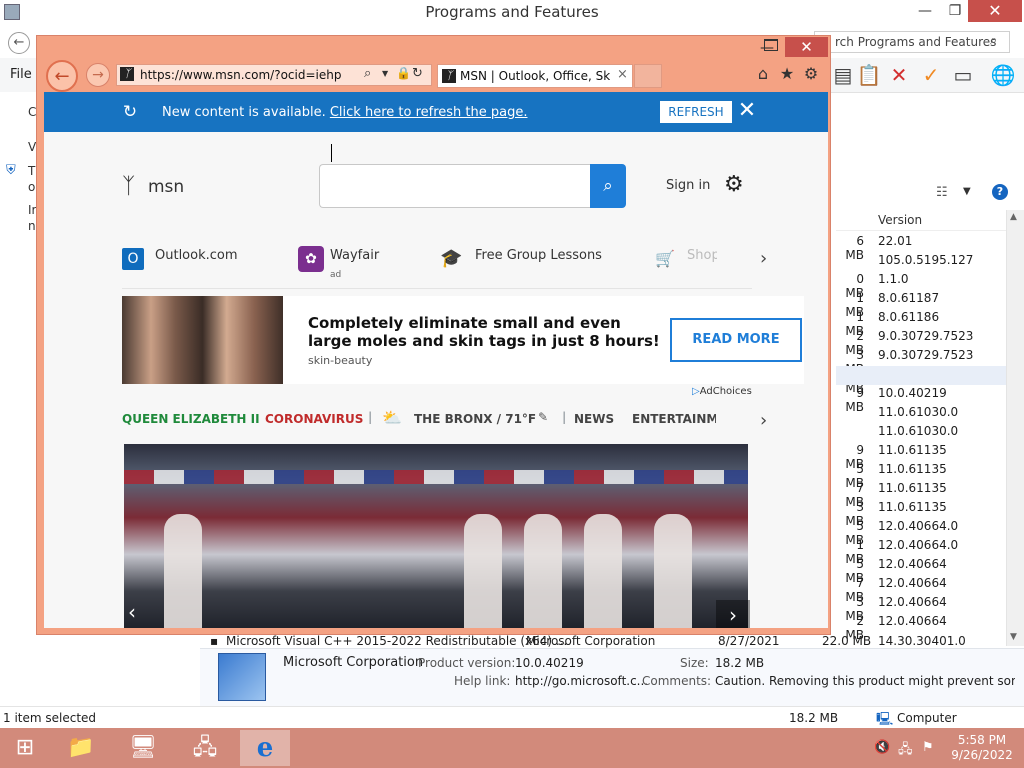 This screenshot has width=1024, height=768. Describe the element at coordinates (648, 76) in the screenshot. I see `new-tab-button` at that location.